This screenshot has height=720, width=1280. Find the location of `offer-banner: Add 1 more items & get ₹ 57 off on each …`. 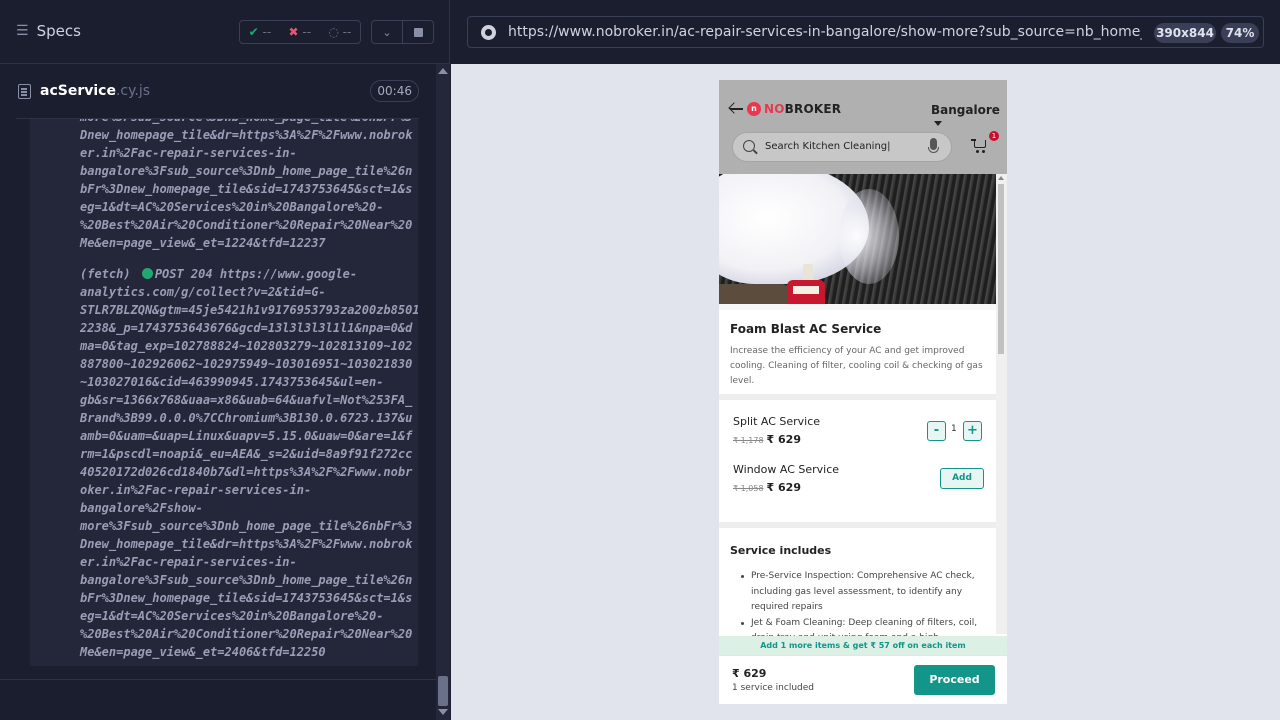

offer-banner: Add 1 more items & get ₹ 57 off on each … is located at coordinates (863, 645).